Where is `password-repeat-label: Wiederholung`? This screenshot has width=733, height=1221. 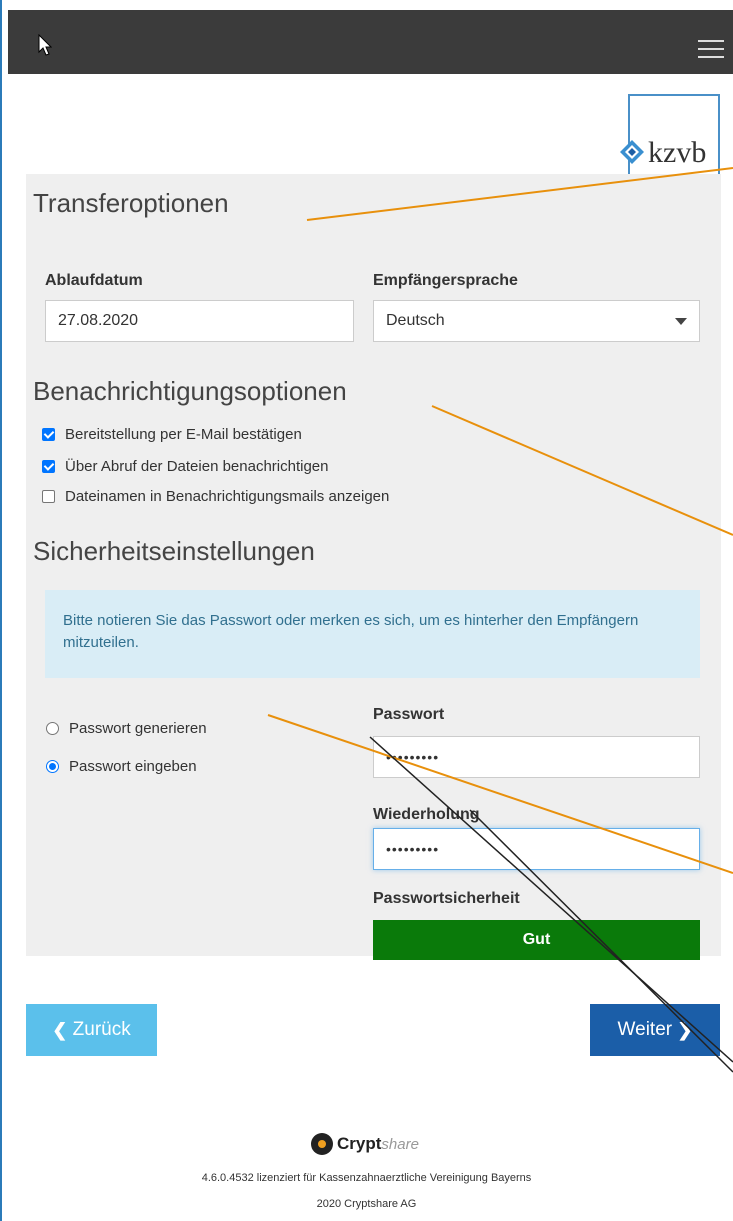 password-repeat-label: Wiederholung is located at coordinates (426, 814).